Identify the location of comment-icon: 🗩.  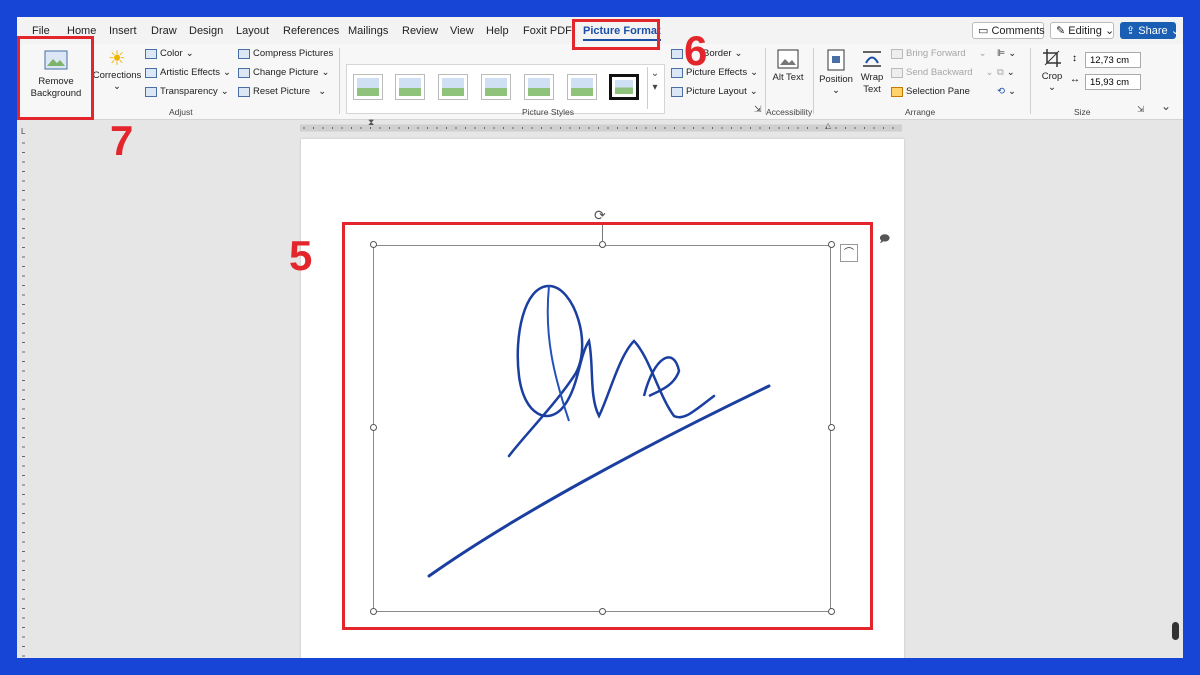
(884, 240).